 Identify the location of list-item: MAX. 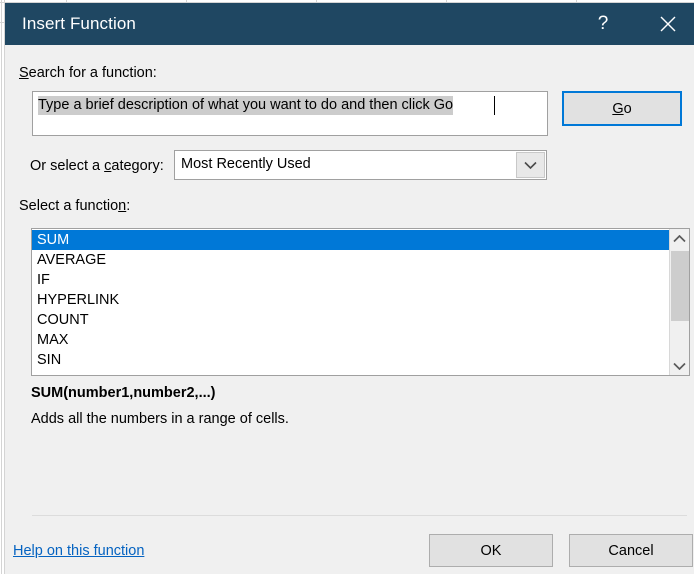
(351, 340).